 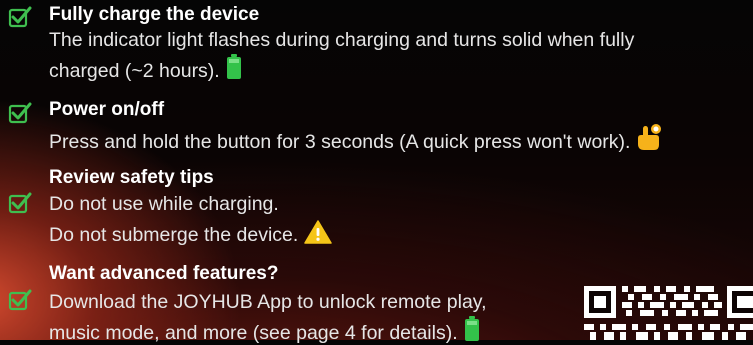 What do you see at coordinates (107, 109) in the screenshot?
I see `step-title: Power on/off` at bounding box center [107, 109].